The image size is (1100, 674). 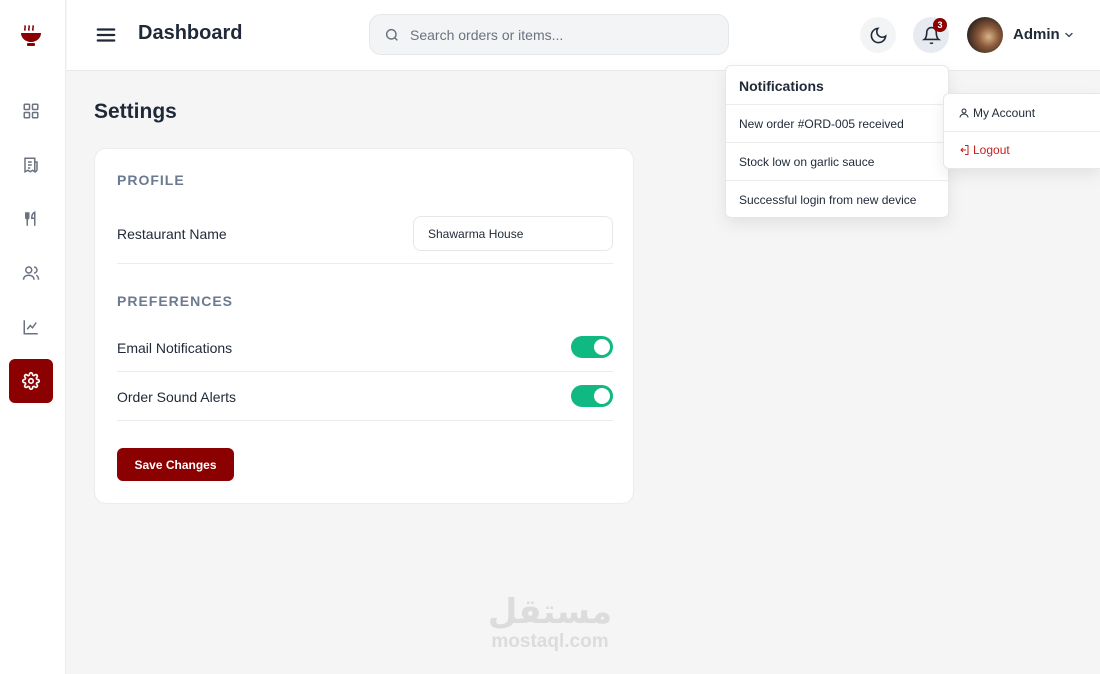 I want to click on preferences-section-title: PREFERENCES, so click(x=175, y=301).